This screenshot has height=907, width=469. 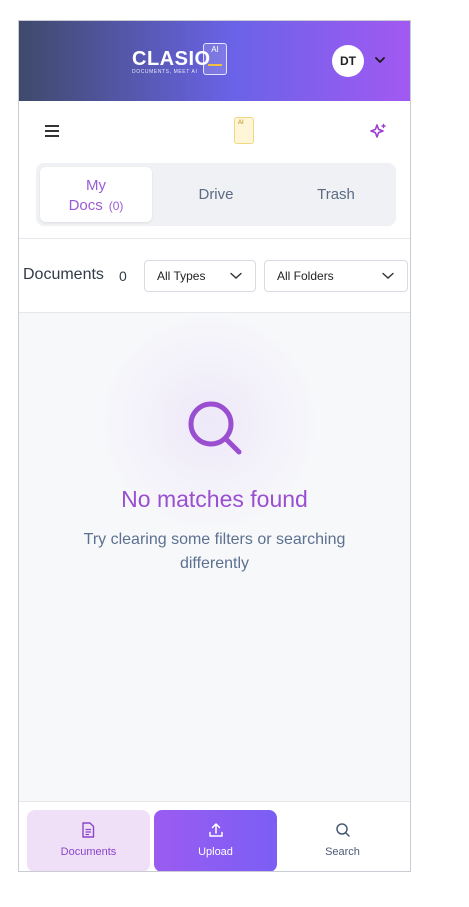 I want to click on folder-filter-select: All Folders, so click(x=336, y=276).